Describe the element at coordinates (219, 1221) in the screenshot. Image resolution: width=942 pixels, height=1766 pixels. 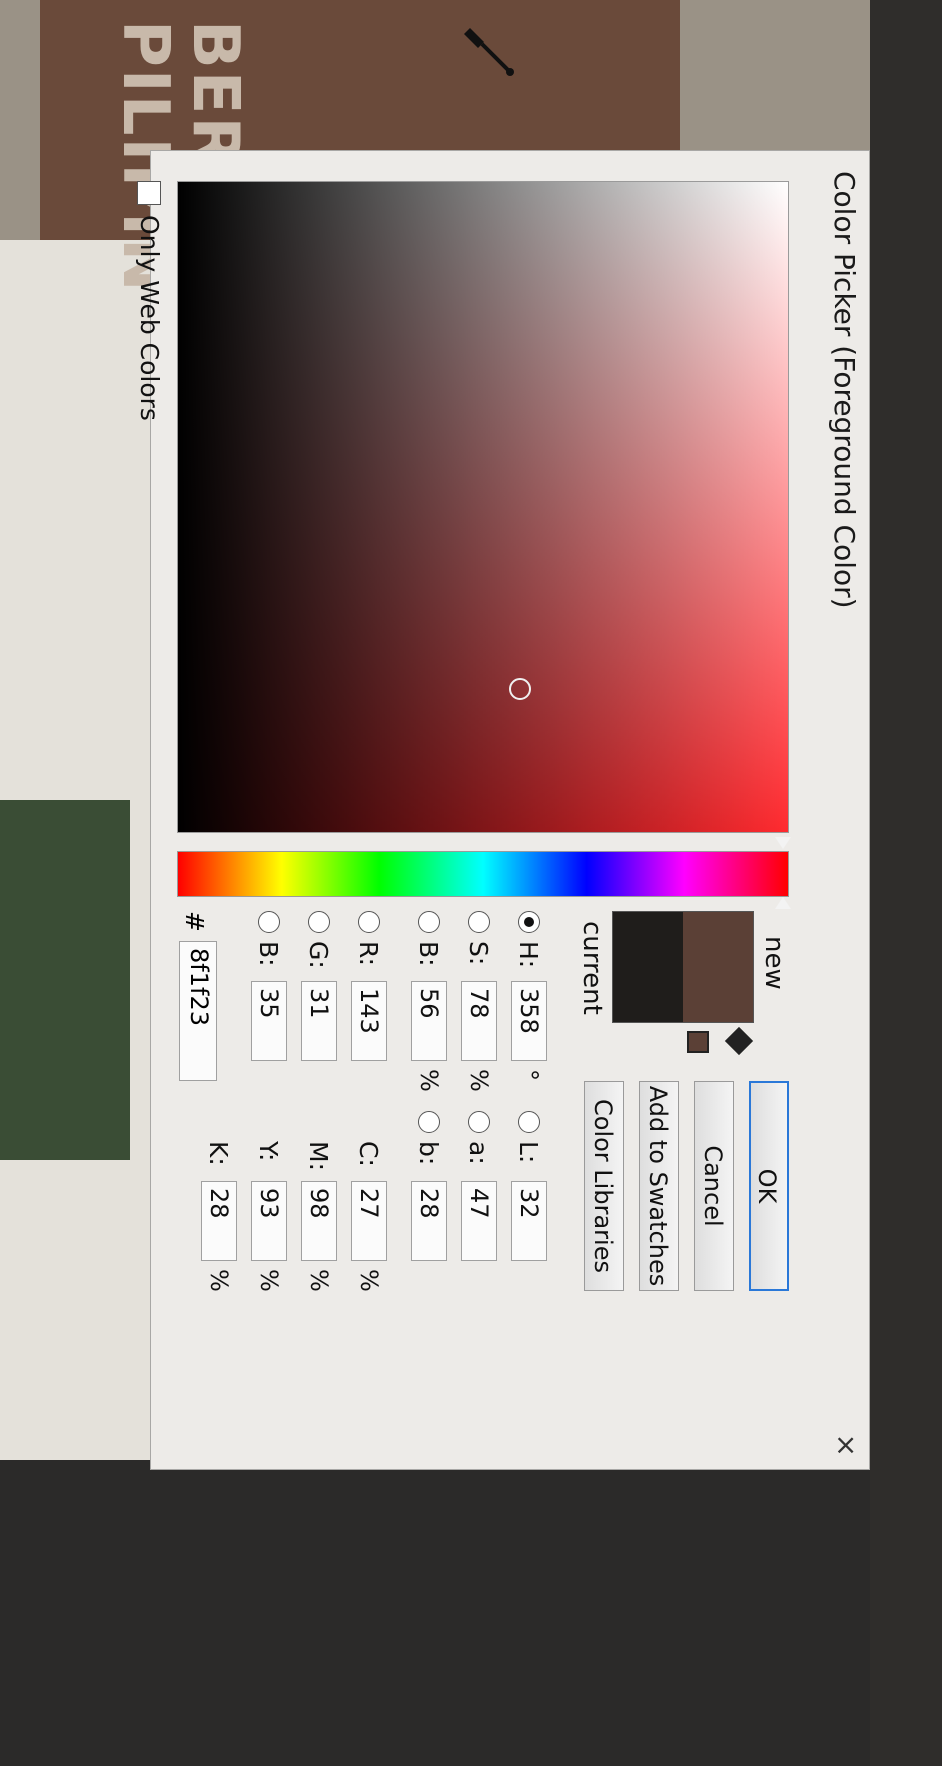
I see `cmyk-k-input: 28` at that location.